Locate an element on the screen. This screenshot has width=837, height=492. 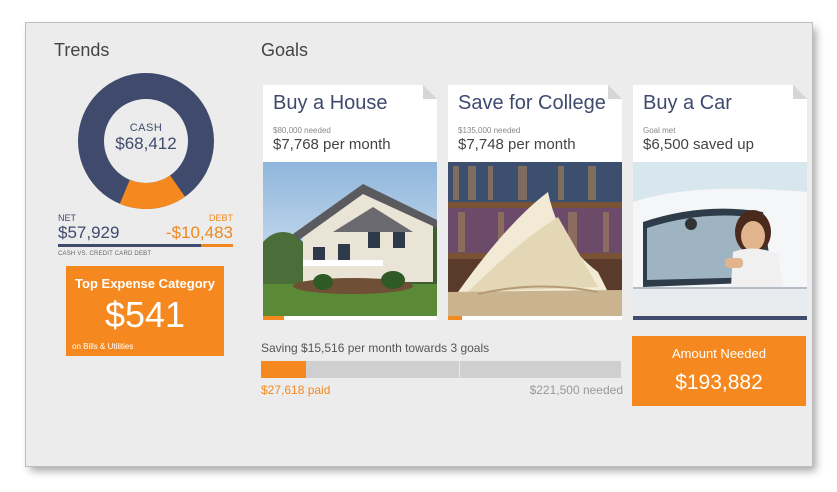
donut-center-label: CASH $68,412 is located at coordinates (146, 138).